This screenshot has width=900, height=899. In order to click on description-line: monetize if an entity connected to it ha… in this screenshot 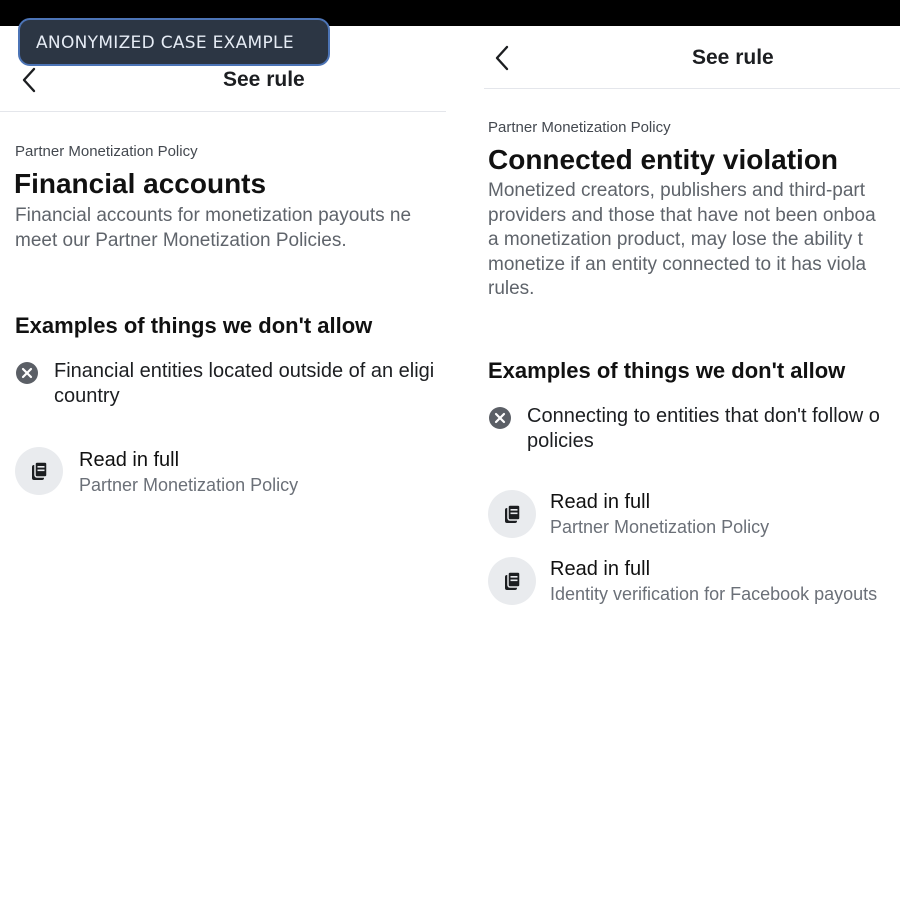, I will do `click(677, 264)`.